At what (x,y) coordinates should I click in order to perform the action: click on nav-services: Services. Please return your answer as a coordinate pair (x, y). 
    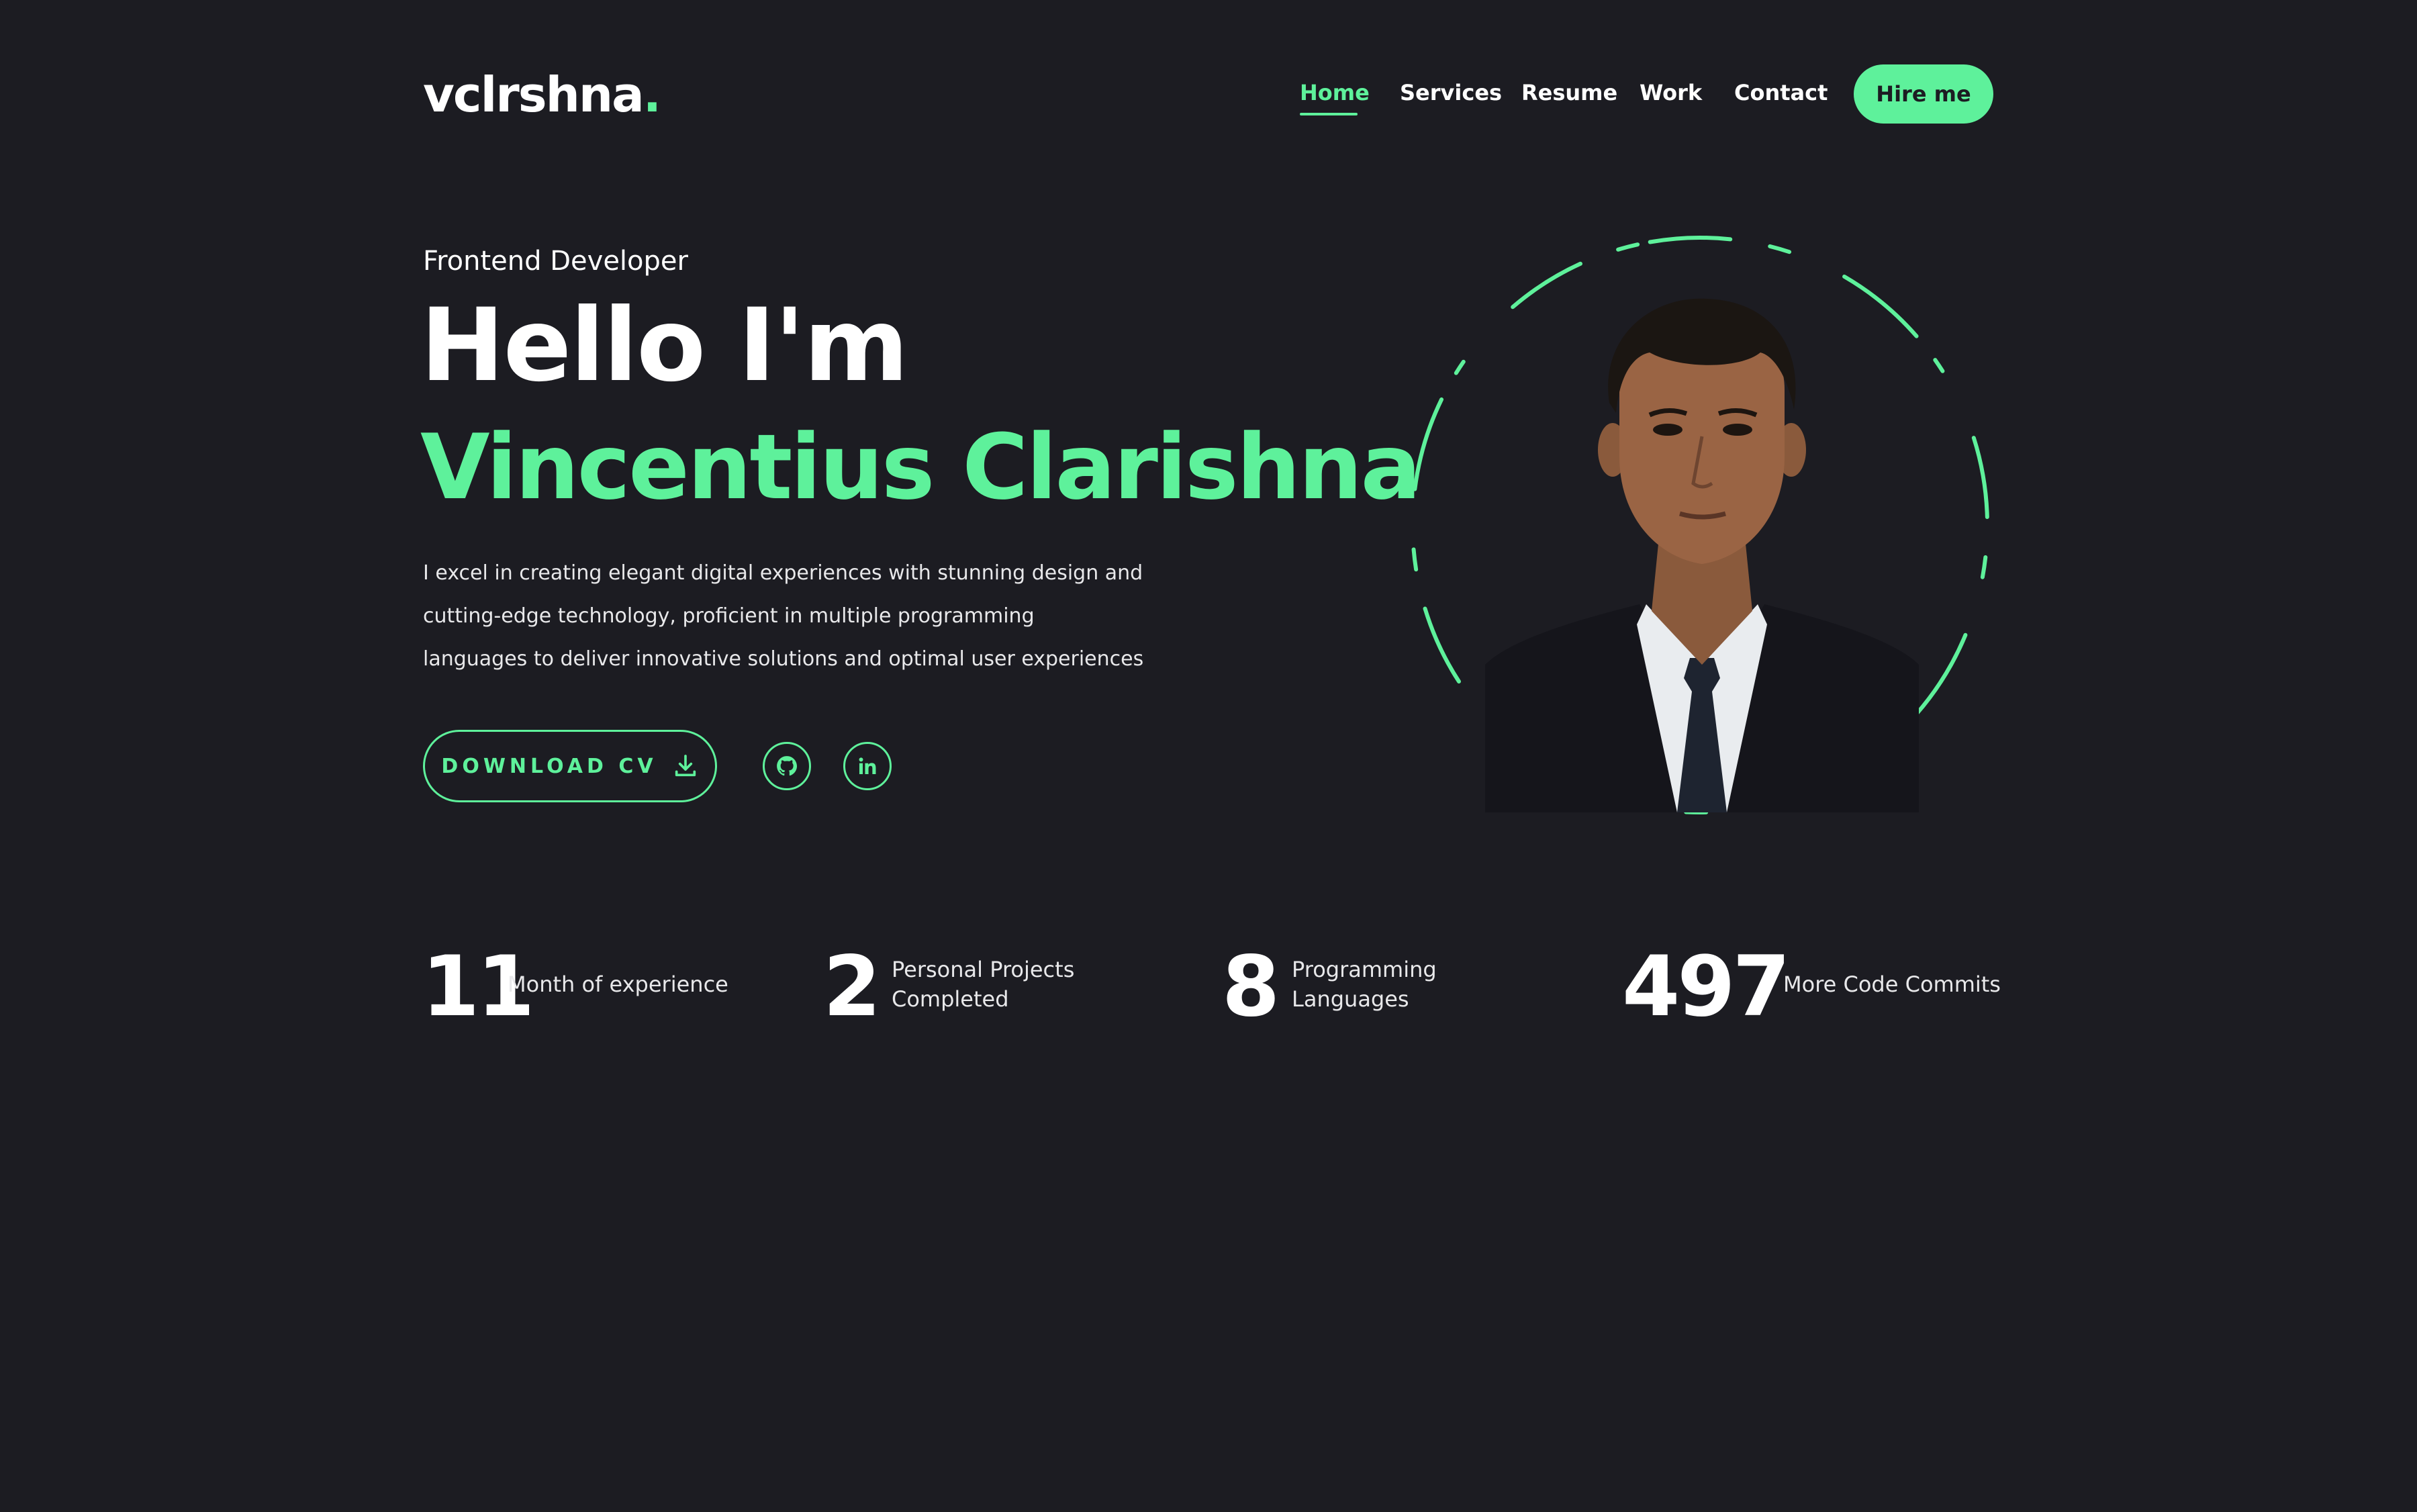
    Looking at the image, I should click on (1451, 92).